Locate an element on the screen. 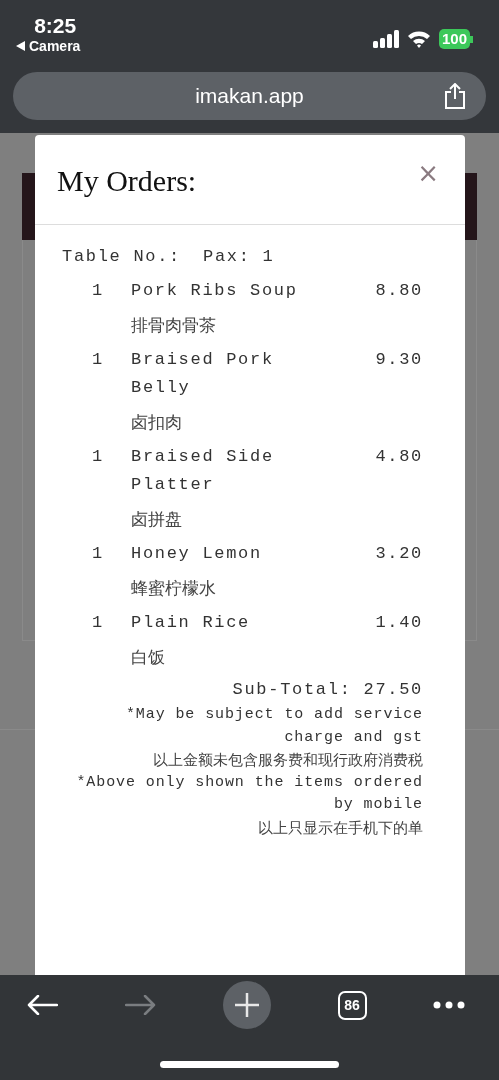  wifi-icon is located at coordinates (418, 39).